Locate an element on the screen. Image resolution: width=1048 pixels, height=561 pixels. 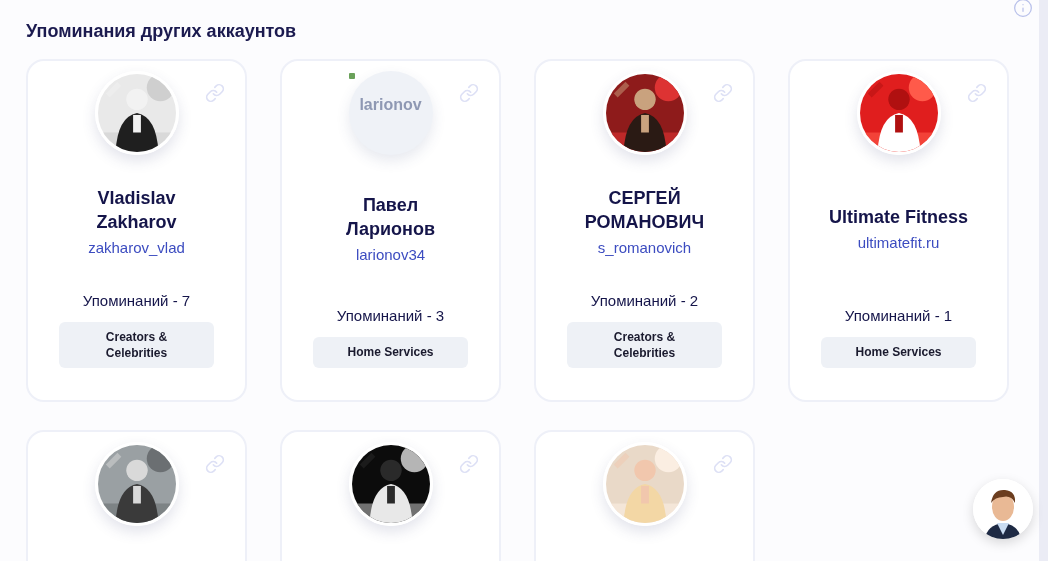
assistant-avatar is located at coordinates (1003, 509).